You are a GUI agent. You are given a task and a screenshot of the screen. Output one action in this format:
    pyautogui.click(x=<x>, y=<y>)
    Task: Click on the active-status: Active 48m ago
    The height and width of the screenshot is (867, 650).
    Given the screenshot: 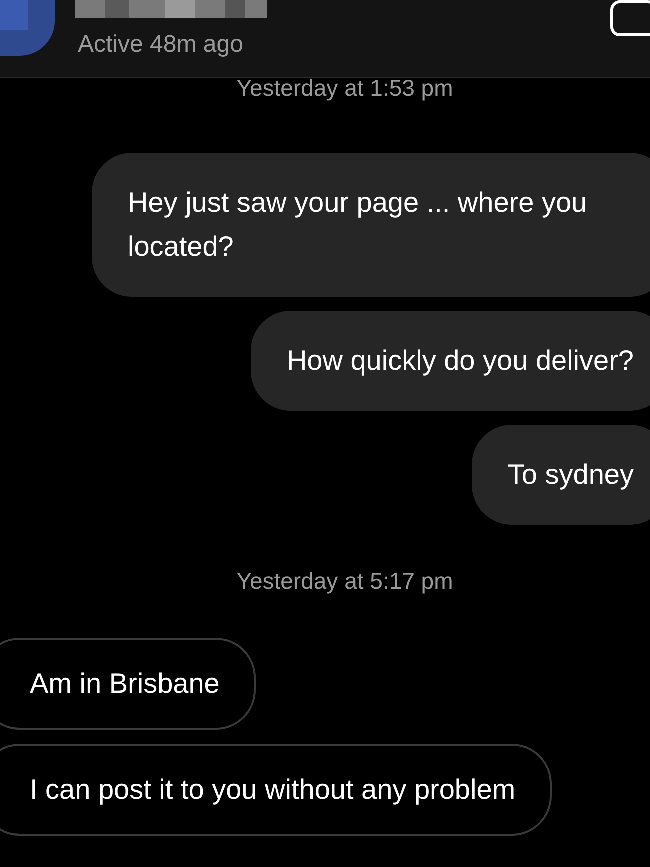 What is the action you would take?
    pyautogui.click(x=161, y=45)
    